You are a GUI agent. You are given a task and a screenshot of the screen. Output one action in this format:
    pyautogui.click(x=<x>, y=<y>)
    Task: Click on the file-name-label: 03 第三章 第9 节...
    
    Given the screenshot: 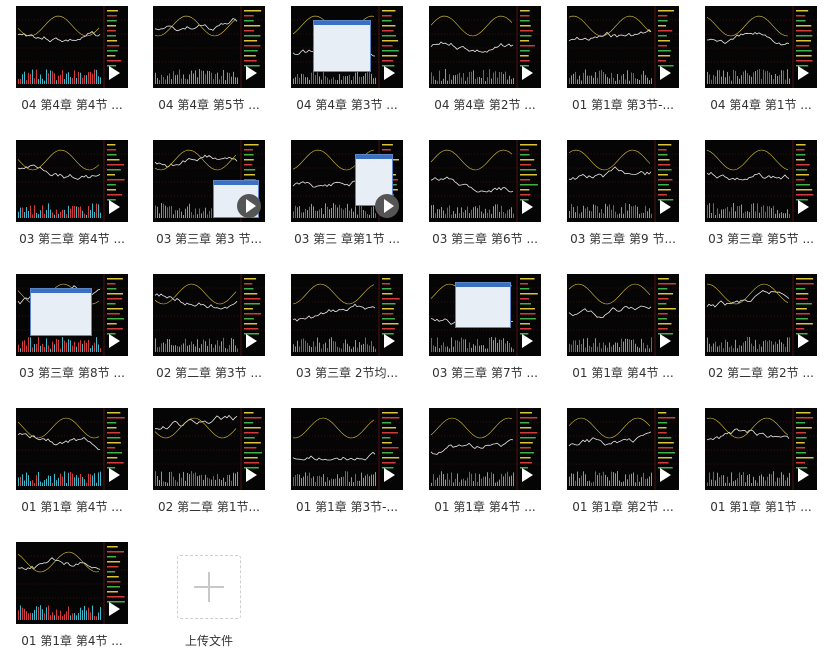 What is the action you would take?
    pyautogui.click(x=623, y=239)
    